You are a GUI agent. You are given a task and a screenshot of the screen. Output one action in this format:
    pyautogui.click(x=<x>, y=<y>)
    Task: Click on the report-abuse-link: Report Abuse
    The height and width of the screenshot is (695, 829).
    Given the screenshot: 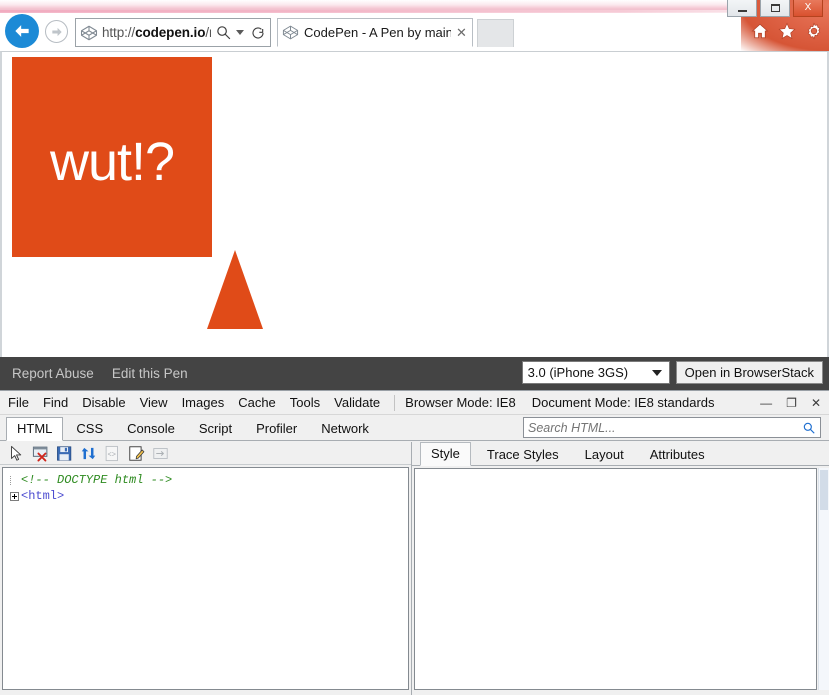 What is the action you would take?
    pyautogui.click(x=53, y=373)
    